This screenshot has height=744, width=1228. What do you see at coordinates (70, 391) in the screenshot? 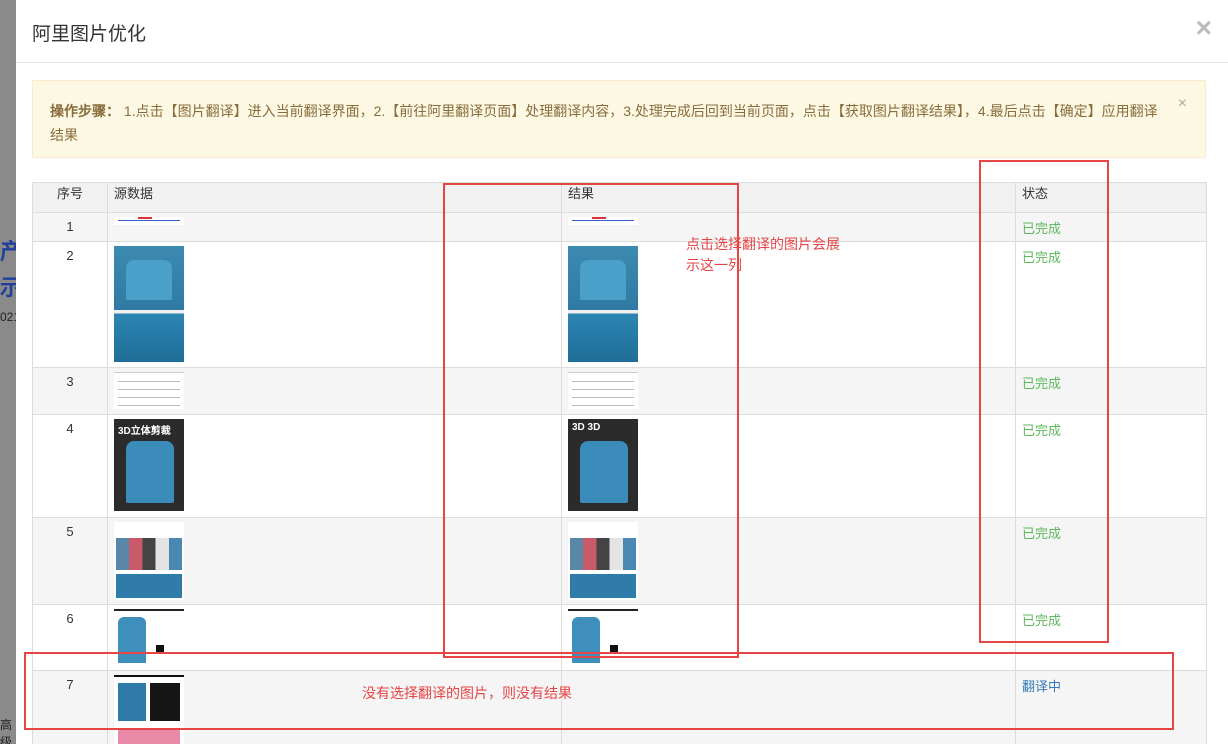
I see `row-seq: 3` at bounding box center [70, 391].